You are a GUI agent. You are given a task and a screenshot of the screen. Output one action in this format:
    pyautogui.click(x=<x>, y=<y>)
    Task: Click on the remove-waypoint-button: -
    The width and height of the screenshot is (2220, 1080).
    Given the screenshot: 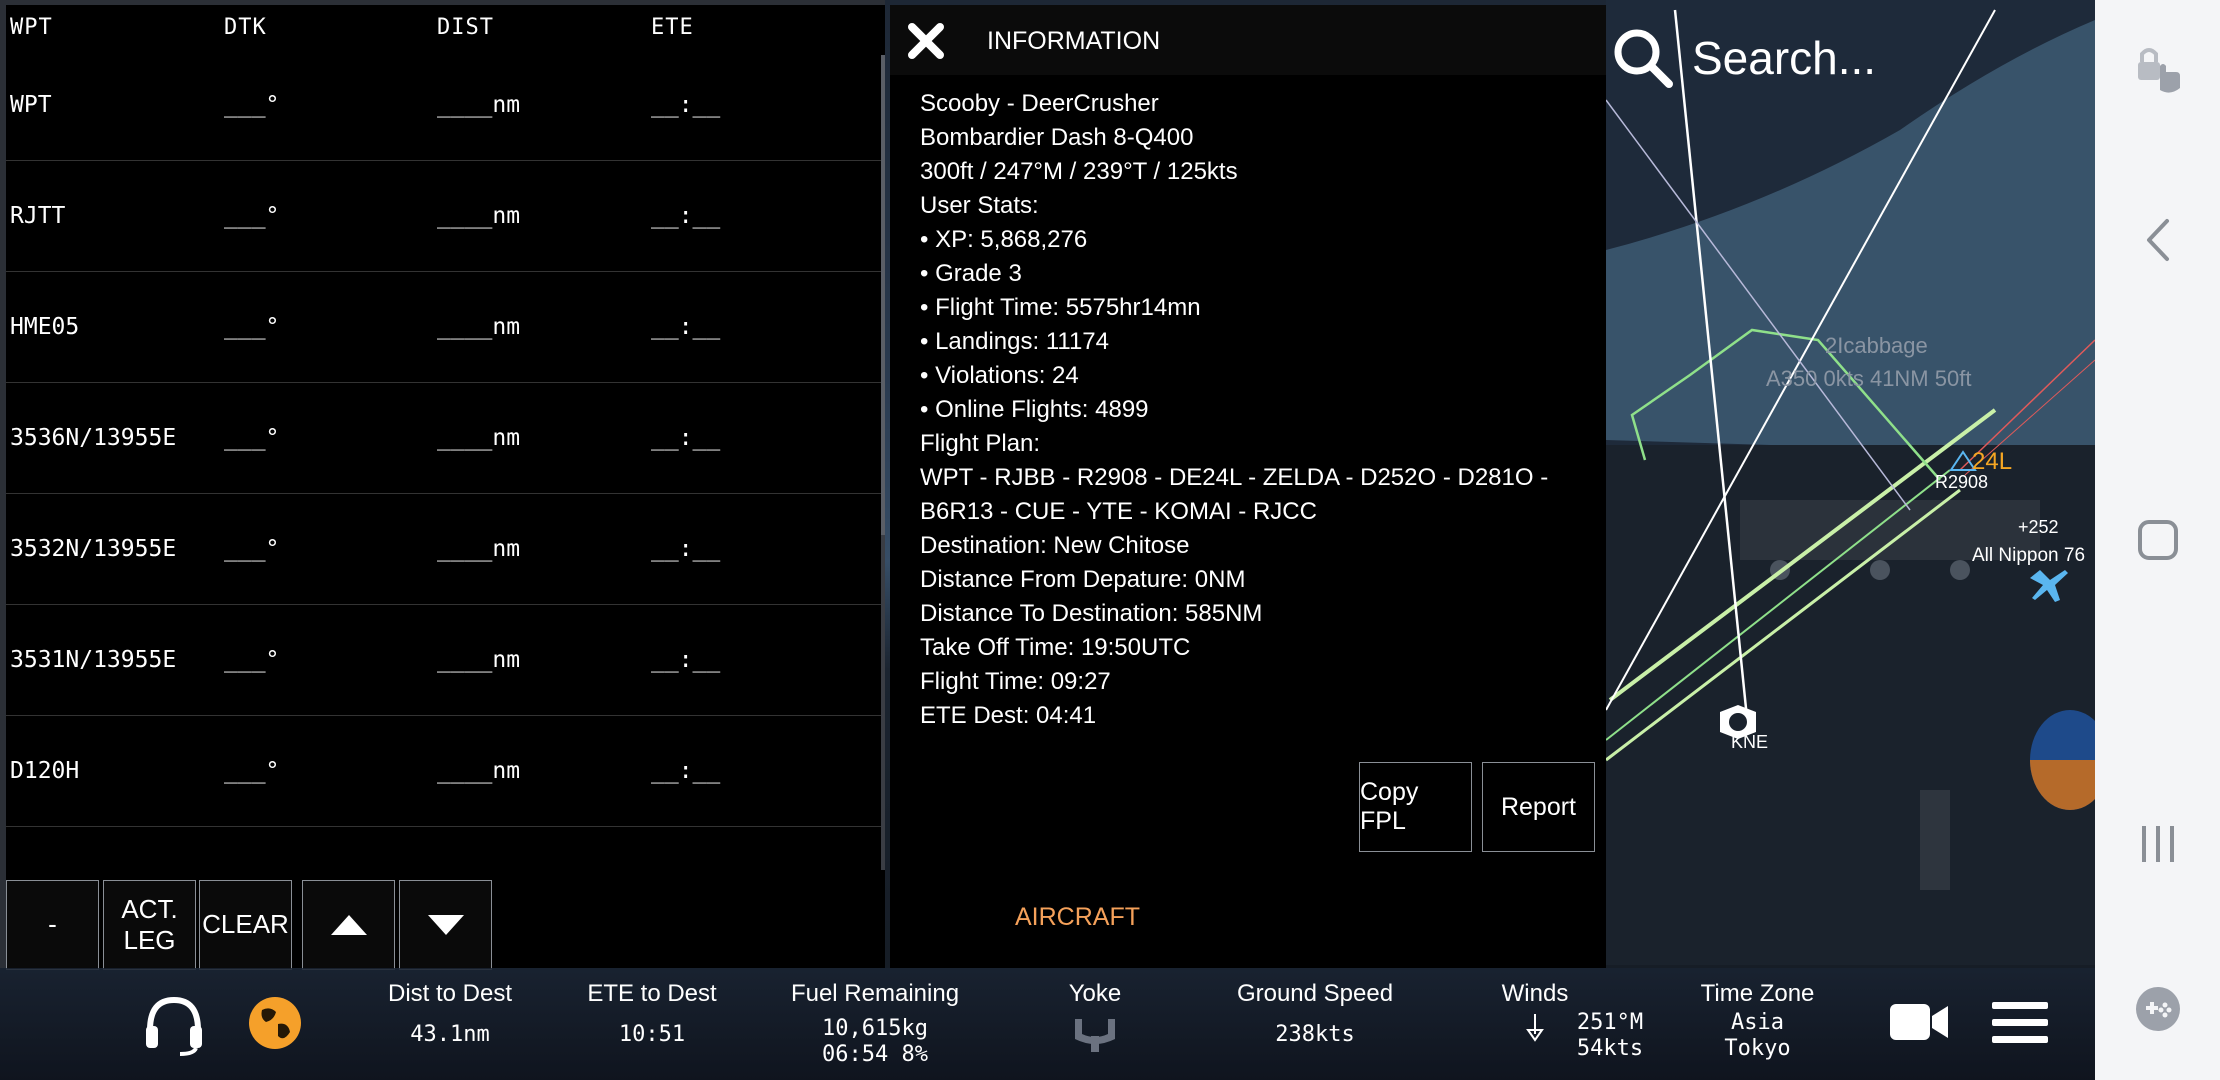 What is the action you would take?
    pyautogui.click(x=52, y=925)
    